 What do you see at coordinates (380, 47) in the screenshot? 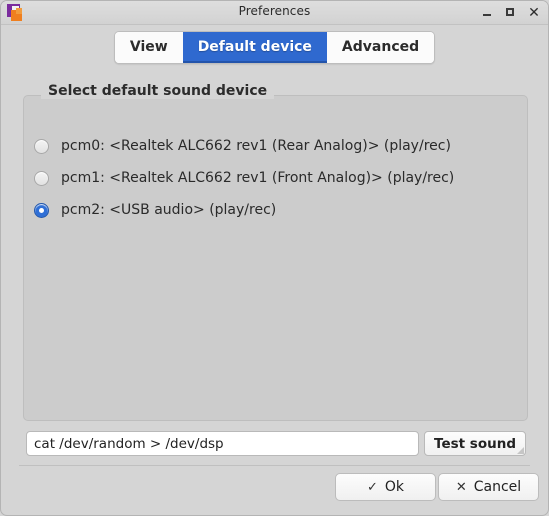
I see `tab-advanced: Advanced` at bounding box center [380, 47].